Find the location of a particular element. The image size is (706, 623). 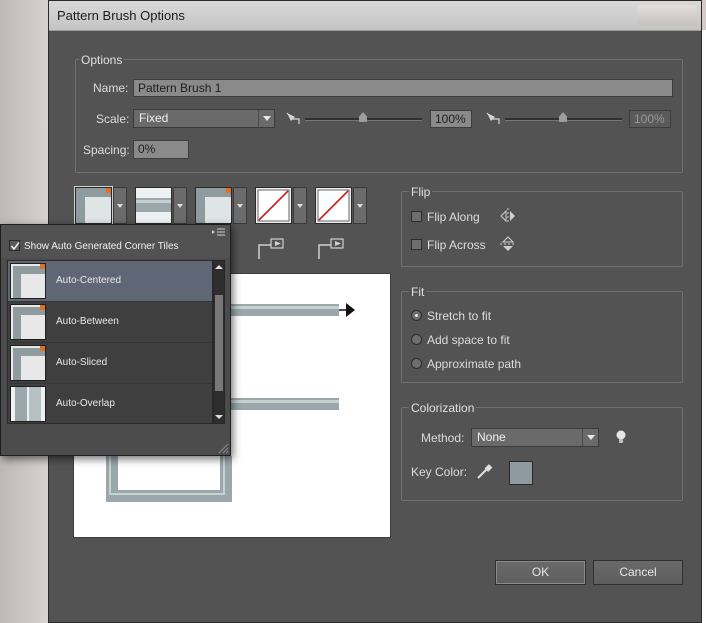

show-auto-corner-tiles-label: Show Auto Generated Corner Tiles is located at coordinates (101, 246).